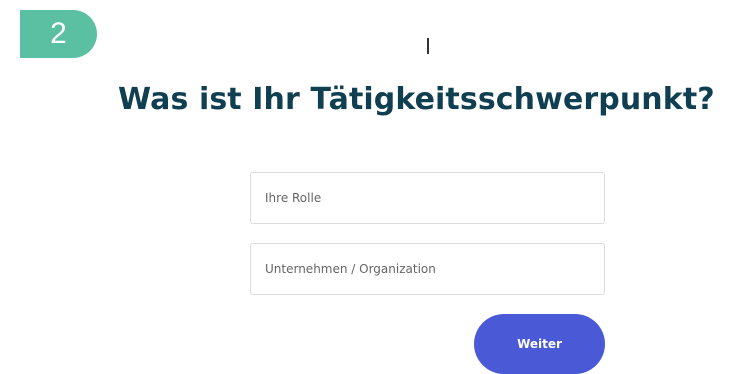 Image resolution: width=743 pixels, height=374 pixels. I want to click on step-number: 2, so click(58, 33).